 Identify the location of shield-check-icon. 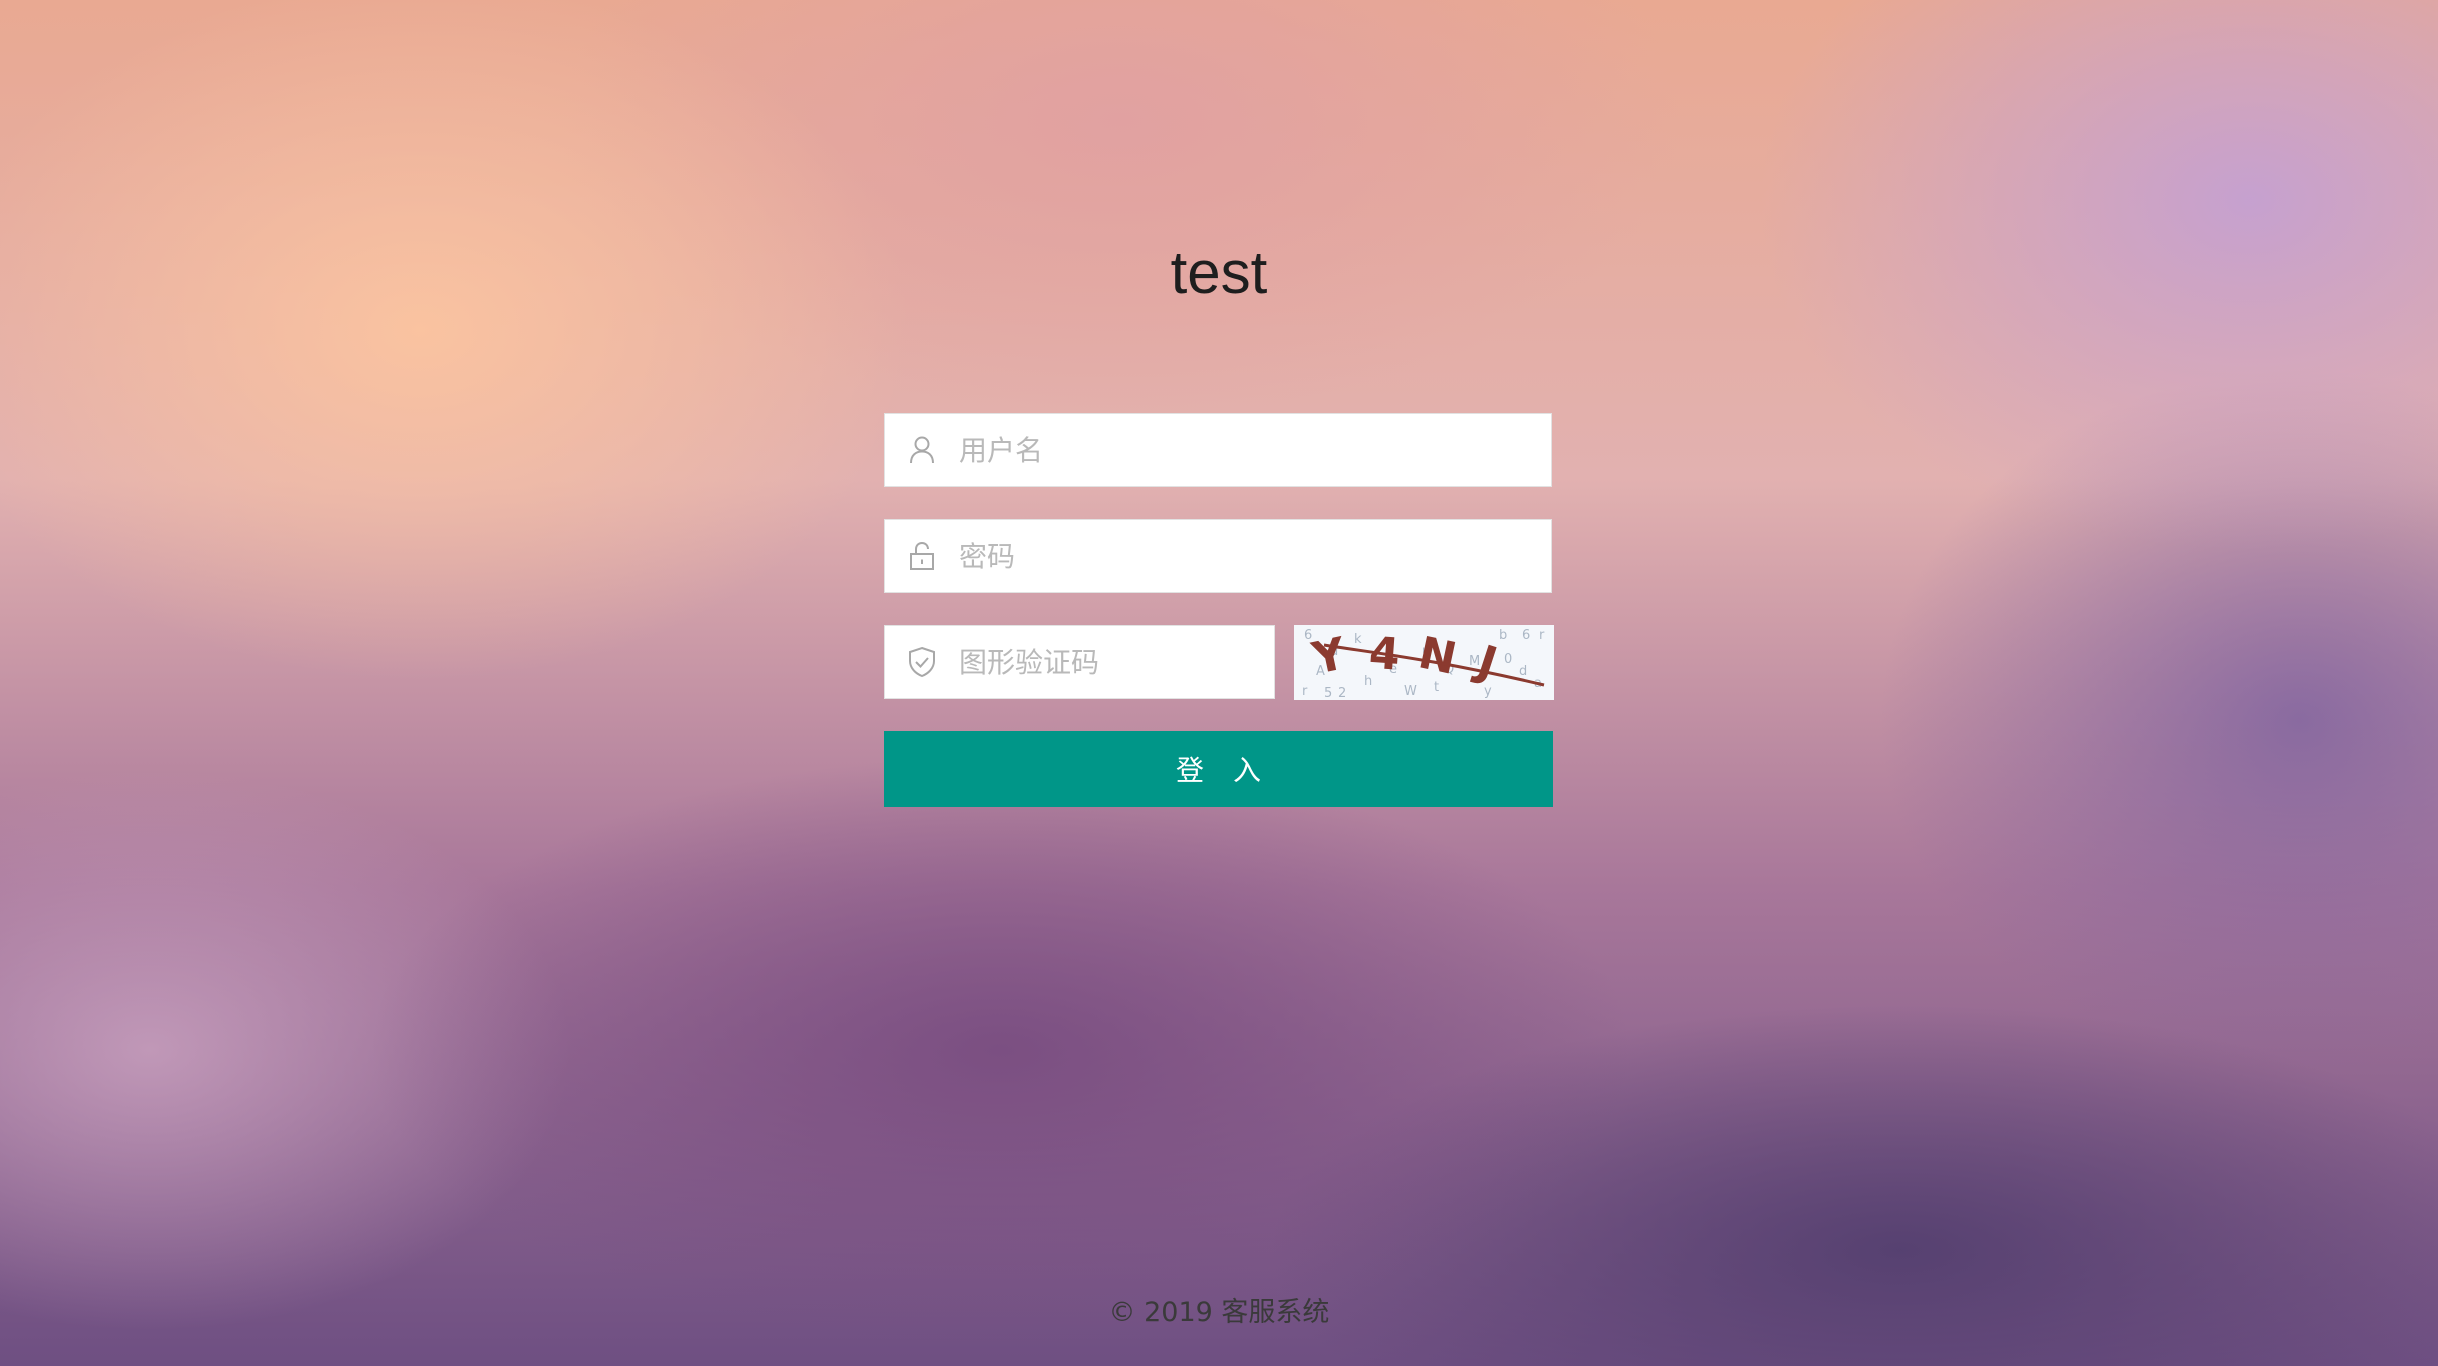
(922, 662).